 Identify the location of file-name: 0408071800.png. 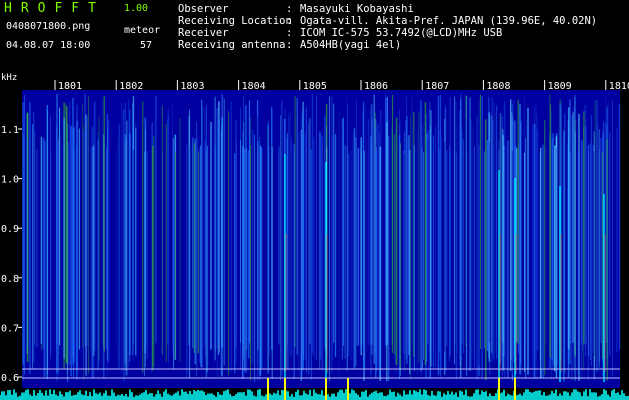
(48, 26).